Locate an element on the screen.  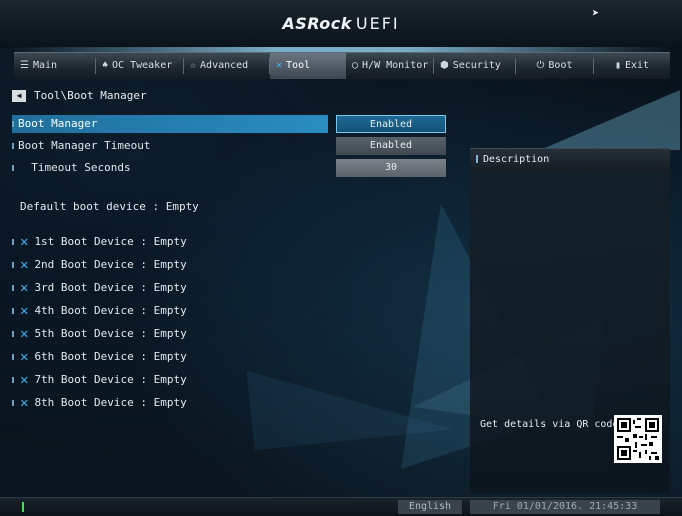
setting-label: Timeout Seconds is located at coordinates (81, 167).